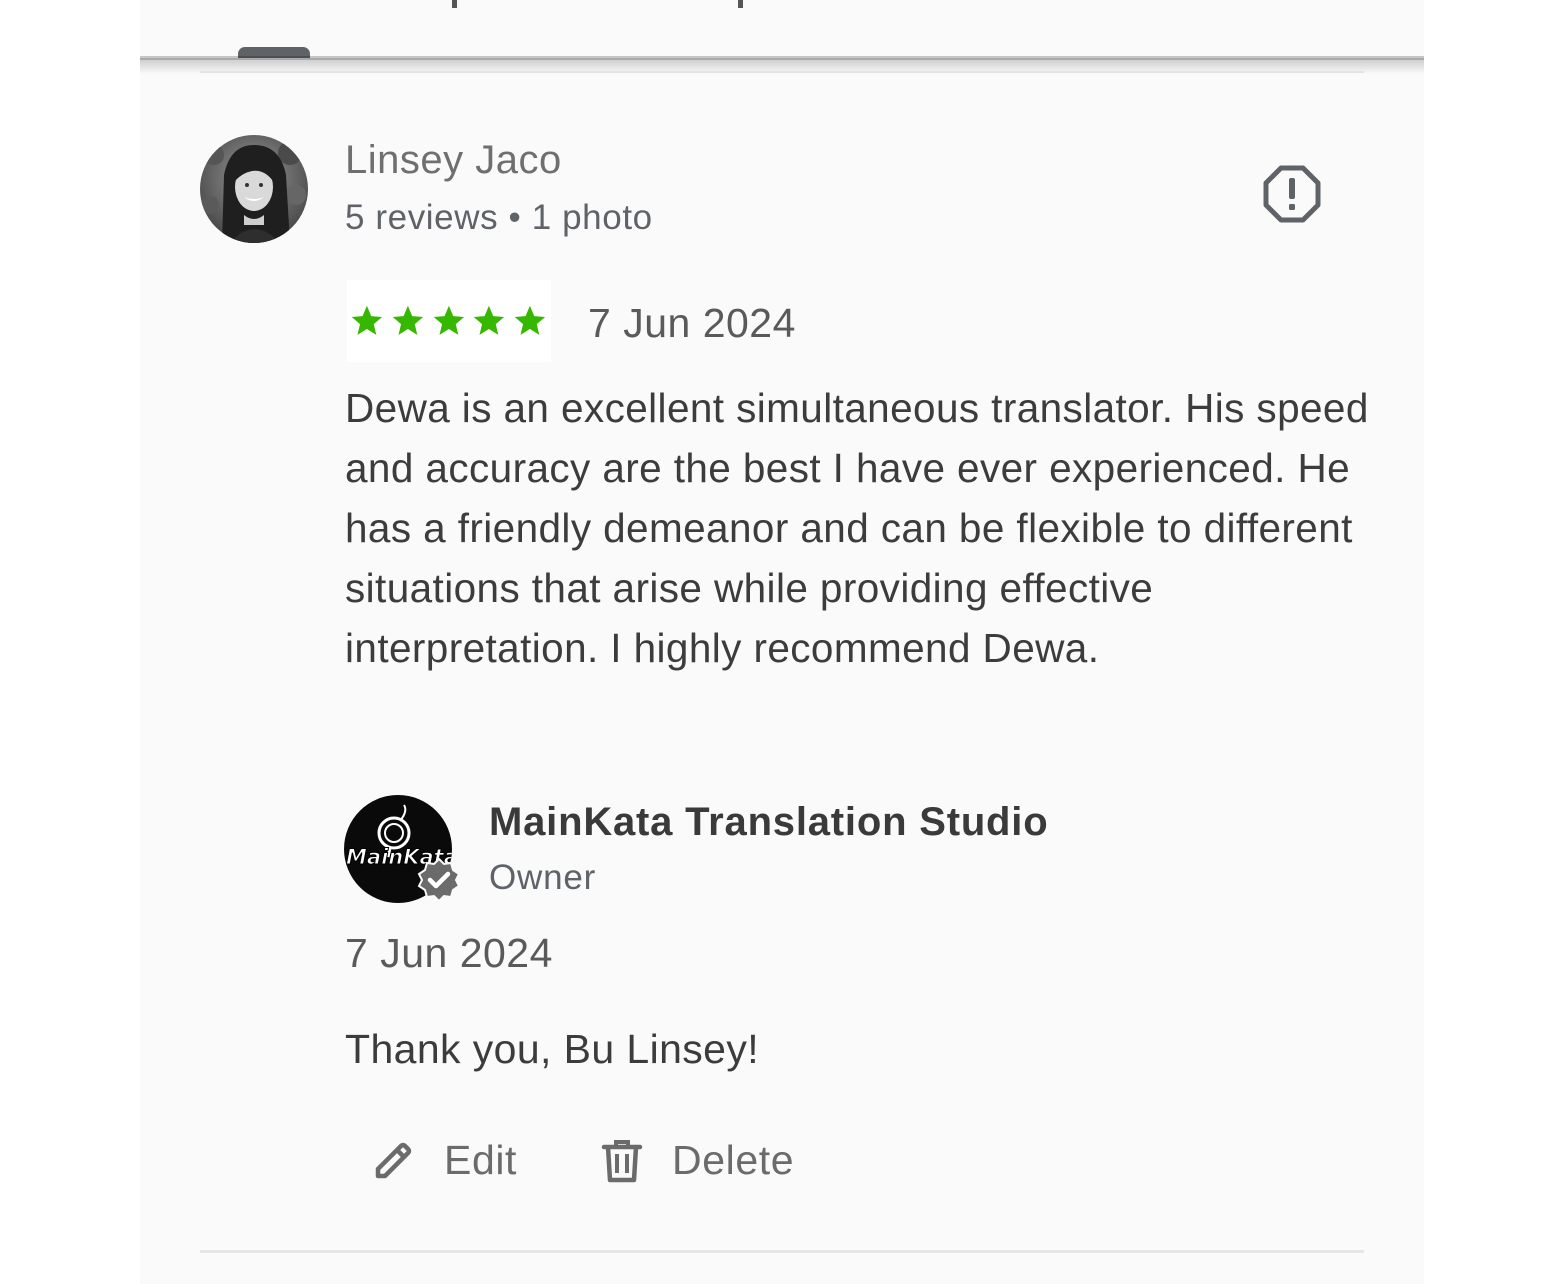  What do you see at coordinates (499, 217) in the screenshot?
I see `reviewer-meta: 5 reviews • 1 photo` at bounding box center [499, 217].